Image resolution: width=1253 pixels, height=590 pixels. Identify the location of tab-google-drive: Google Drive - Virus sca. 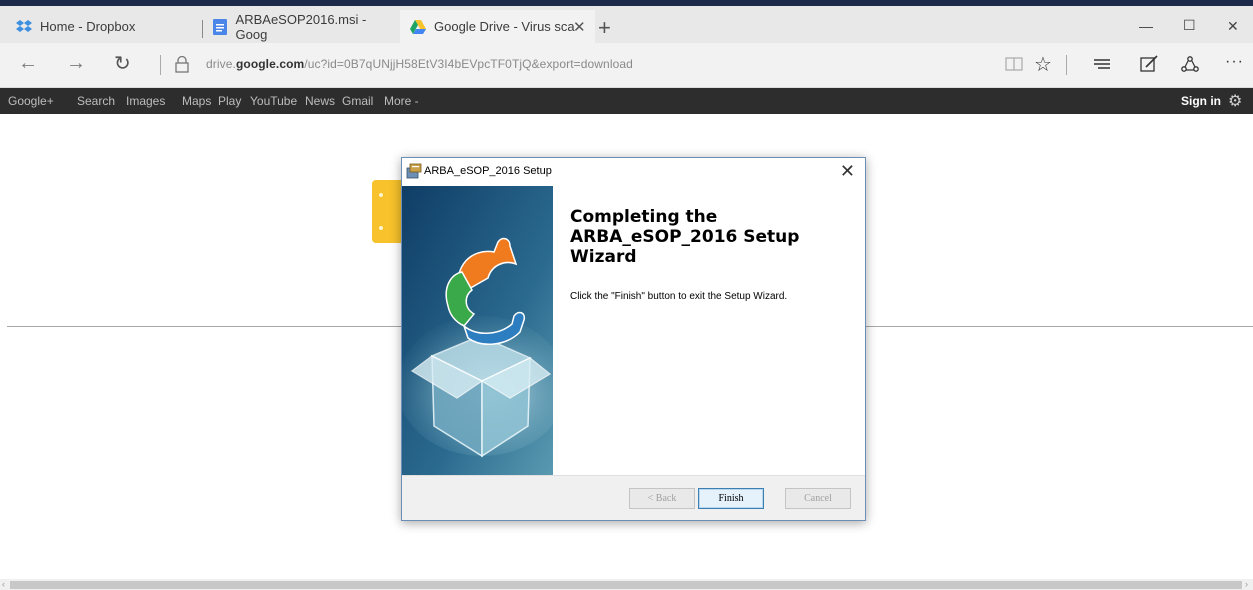
(497, 26).